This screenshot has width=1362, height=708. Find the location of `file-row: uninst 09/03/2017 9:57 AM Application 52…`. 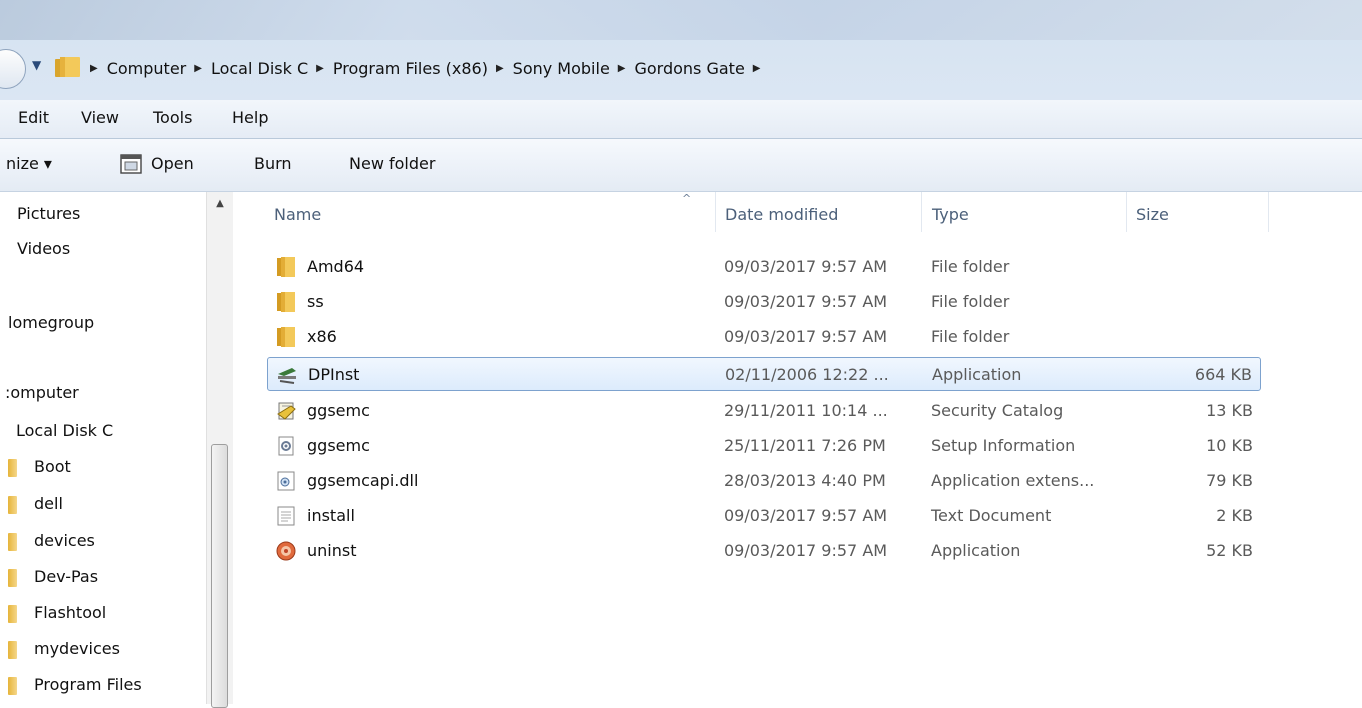

file-row: uninst 09/03/2017 9:57 AM Application 52… is located at coordinates (764, 551).